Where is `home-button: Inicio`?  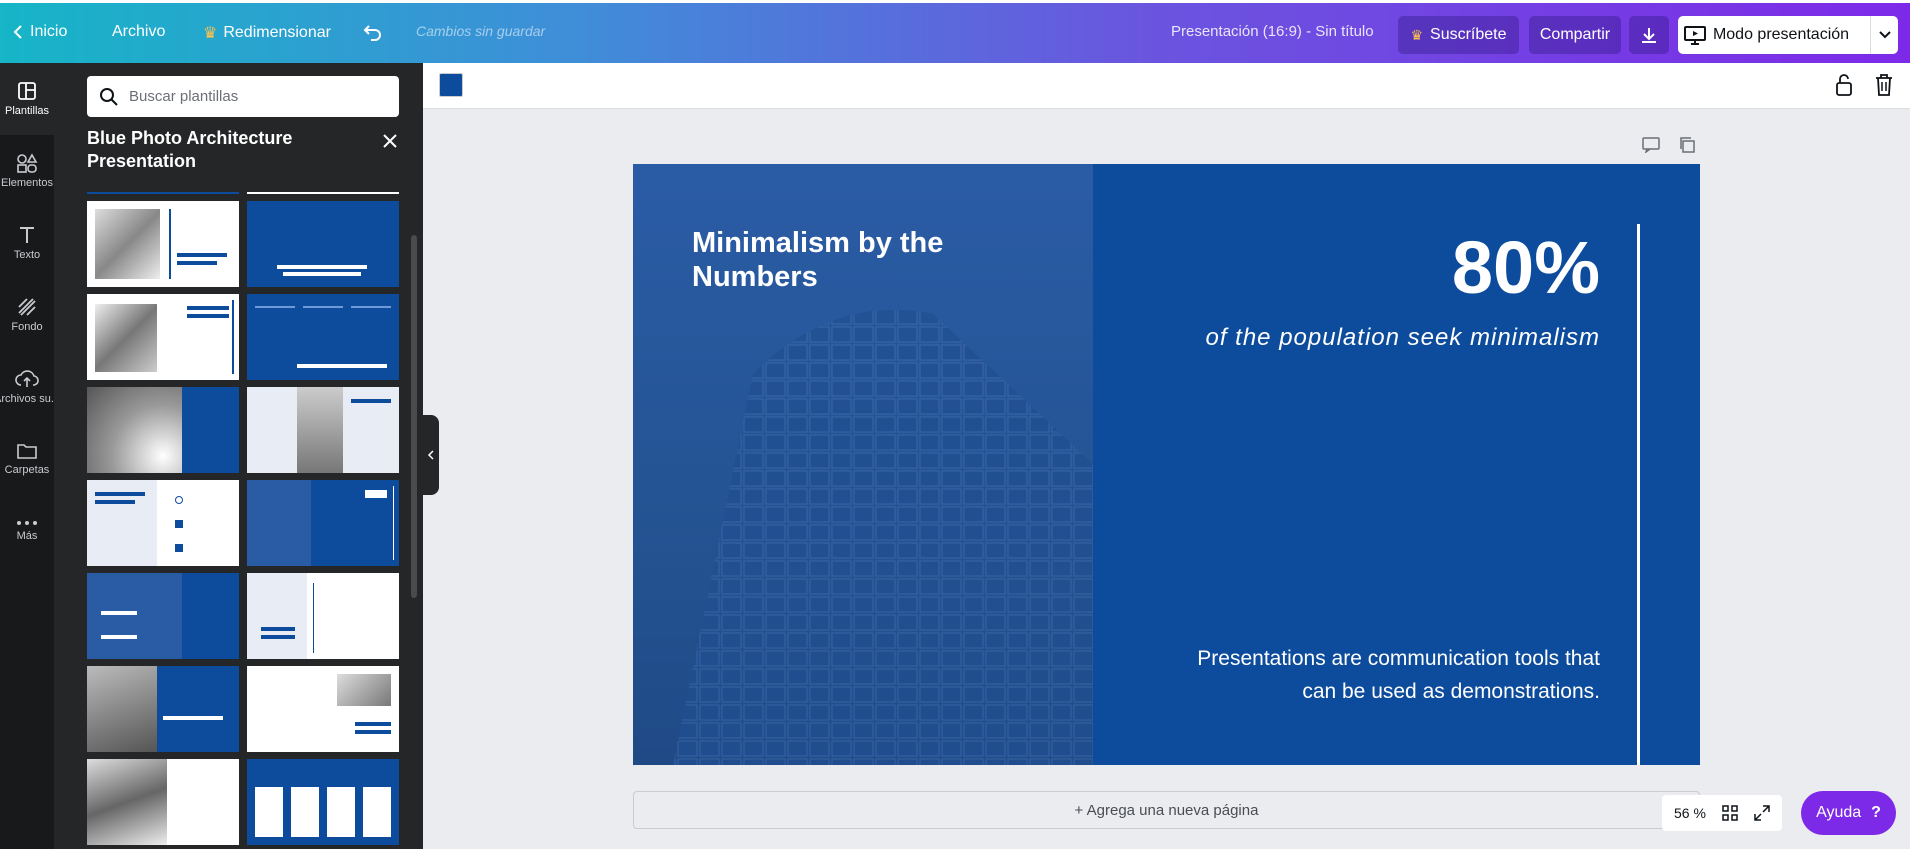
home-button: Inicio is located at coordinates (39, 32).